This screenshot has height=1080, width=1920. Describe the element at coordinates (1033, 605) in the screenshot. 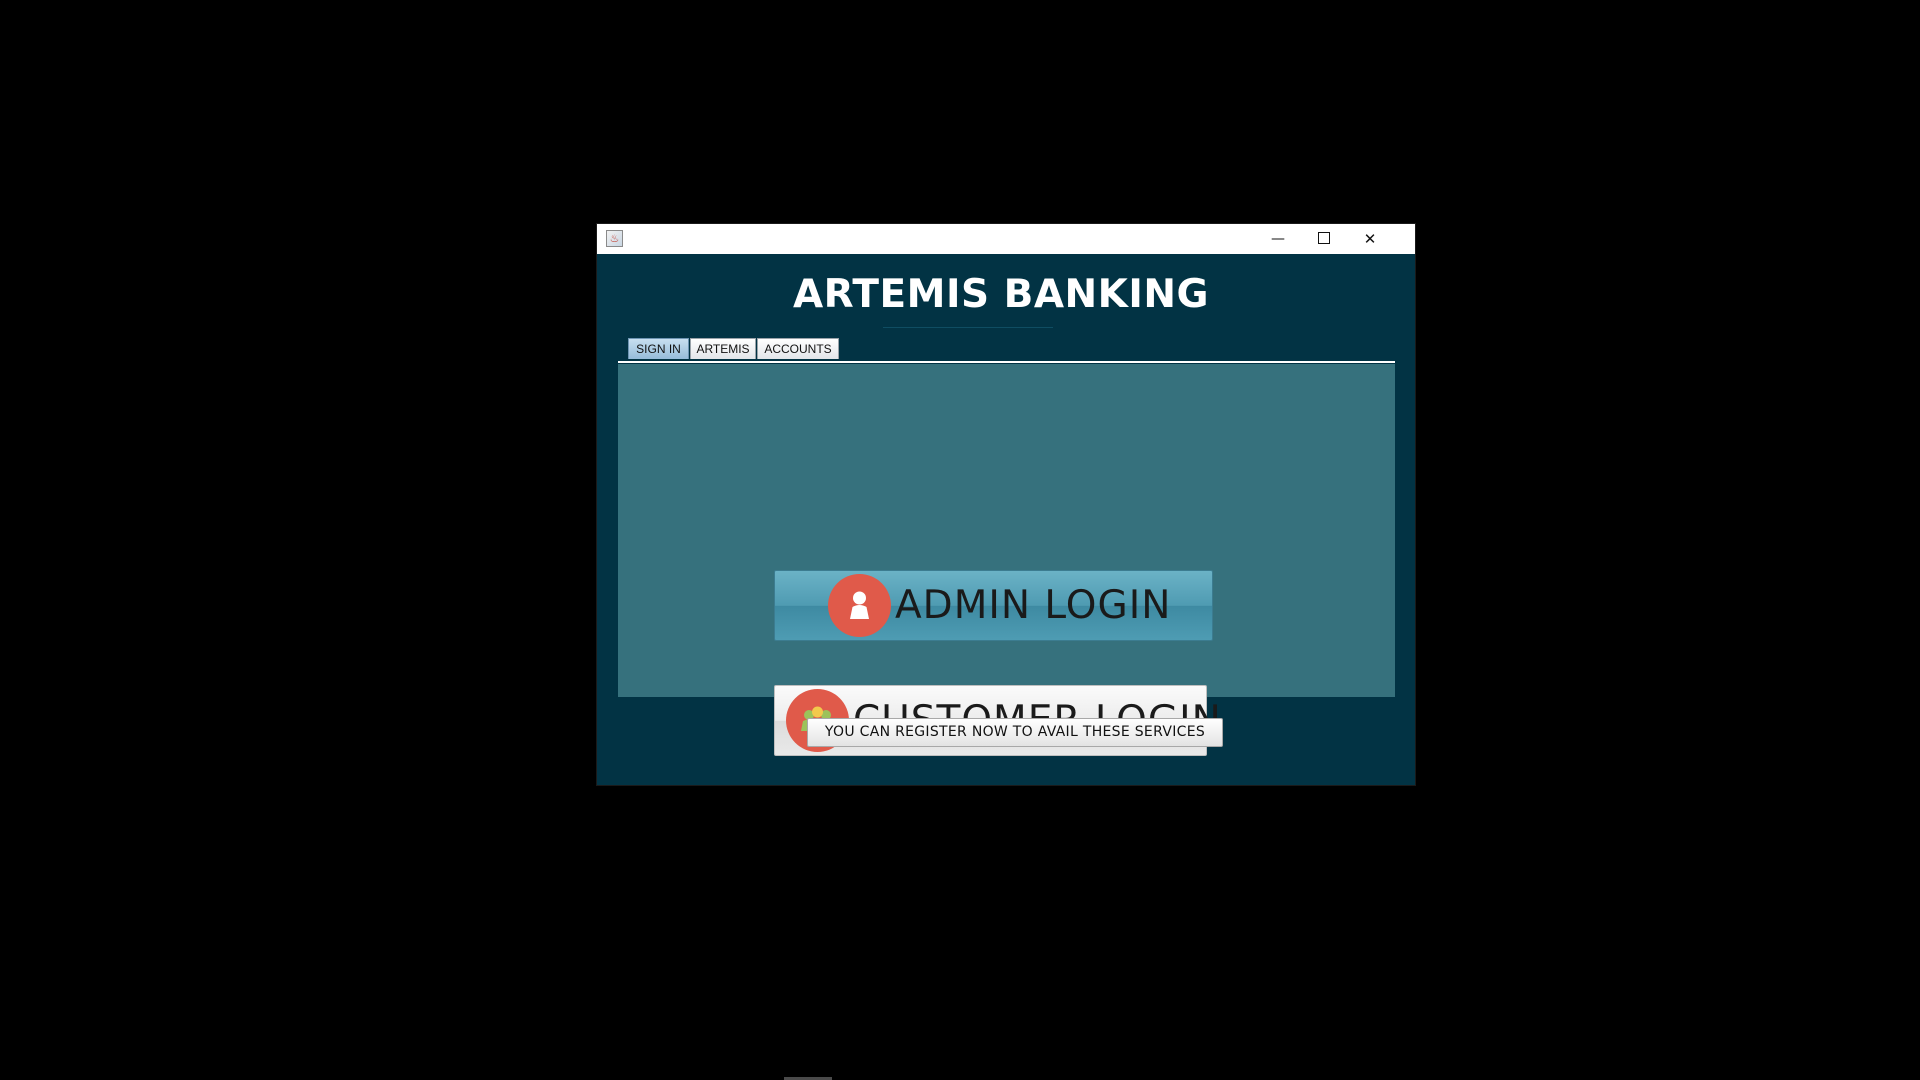

I see `admin-login-label: ADMIN LOGIN` at that location.